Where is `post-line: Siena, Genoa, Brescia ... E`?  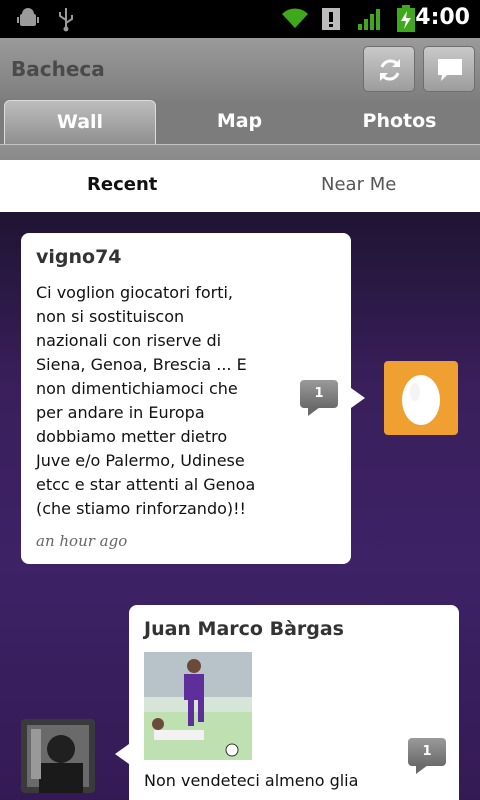 post-line: Siena, Genoa, Brescia ... E is located at coordinates (141, 364).